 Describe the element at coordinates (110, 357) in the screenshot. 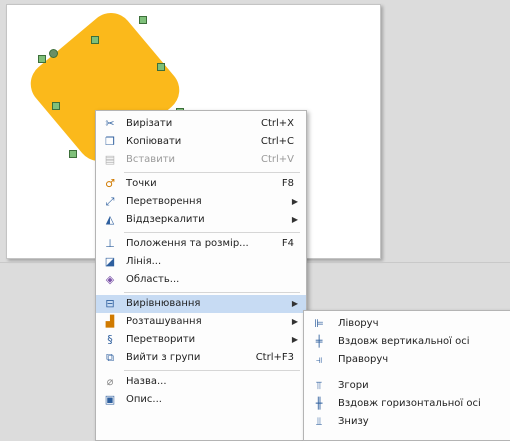

I see `exit-group-icon: ⧉` at that location.